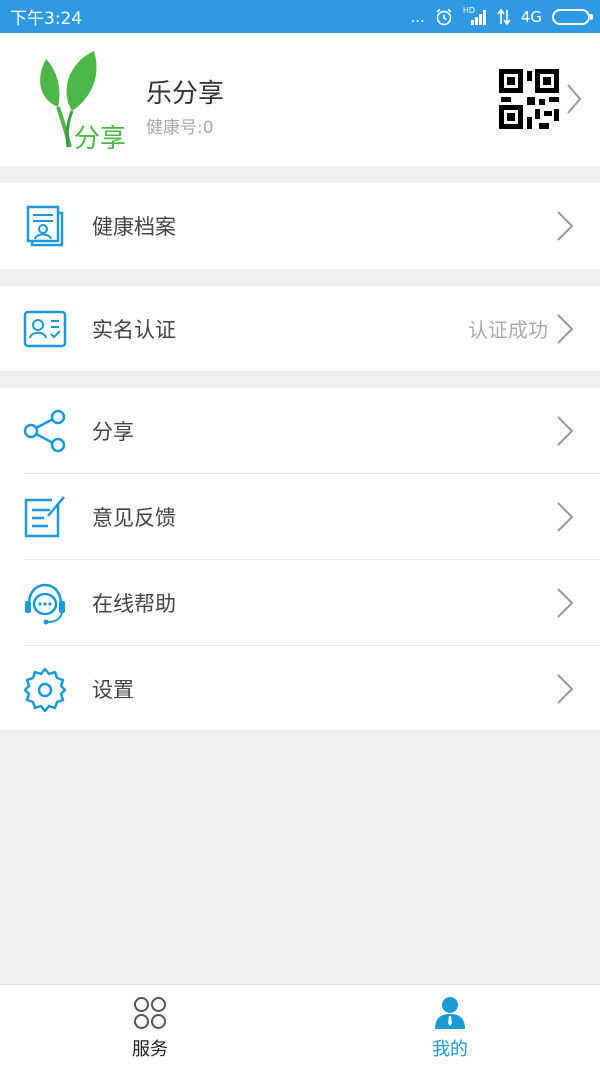  I want to click on customer-service-icon, so click(45, 604).